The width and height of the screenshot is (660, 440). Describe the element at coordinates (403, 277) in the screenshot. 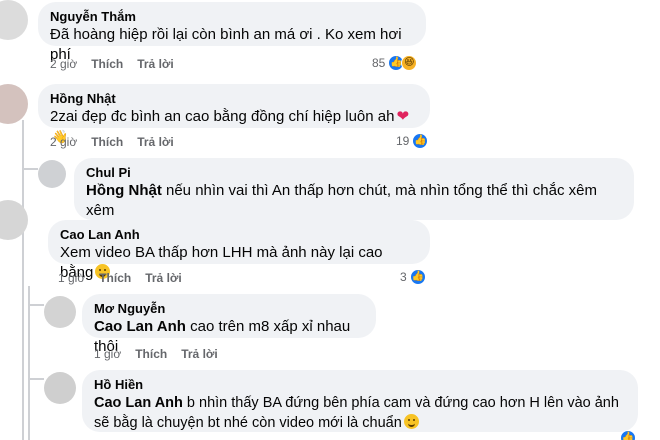

I see `reaction-count: 3` at that location.